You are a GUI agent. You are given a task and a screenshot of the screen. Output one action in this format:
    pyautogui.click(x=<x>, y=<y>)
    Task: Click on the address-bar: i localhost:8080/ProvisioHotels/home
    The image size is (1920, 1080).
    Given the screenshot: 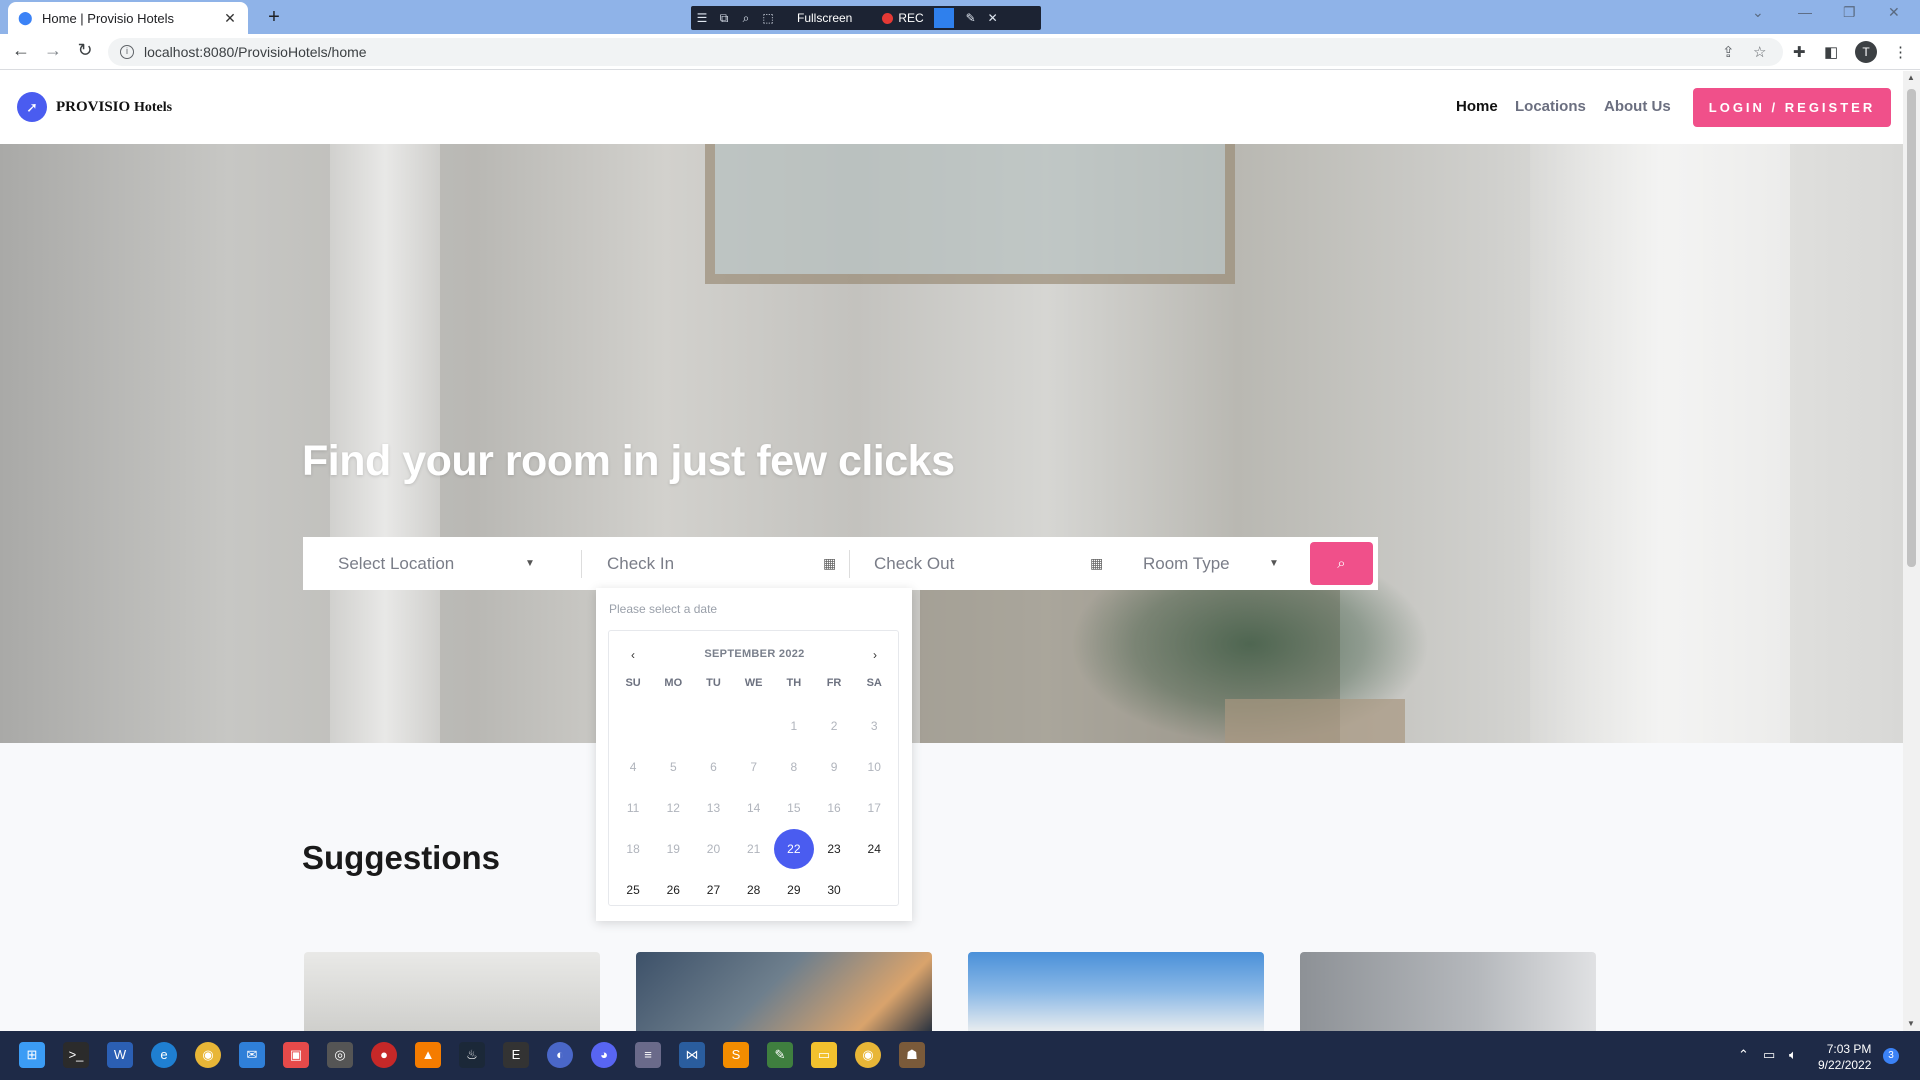 What is the action you would take?
    pyautogui.click(x=945, y=52)
    